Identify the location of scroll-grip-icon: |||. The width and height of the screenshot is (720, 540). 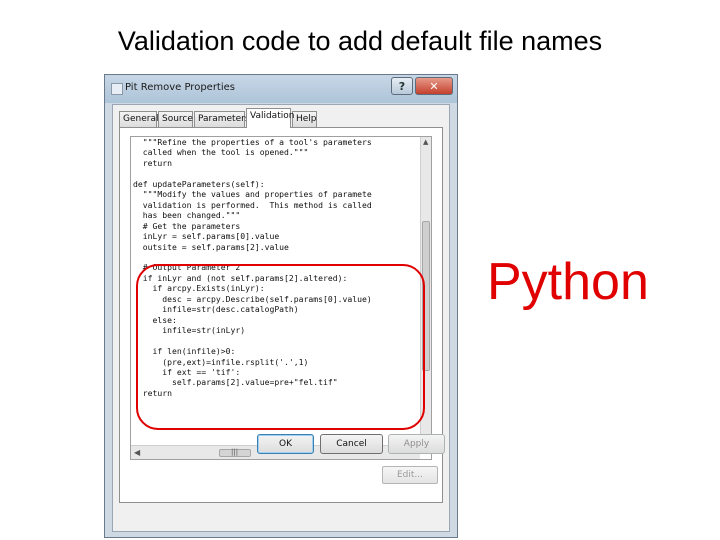
(235, 452).